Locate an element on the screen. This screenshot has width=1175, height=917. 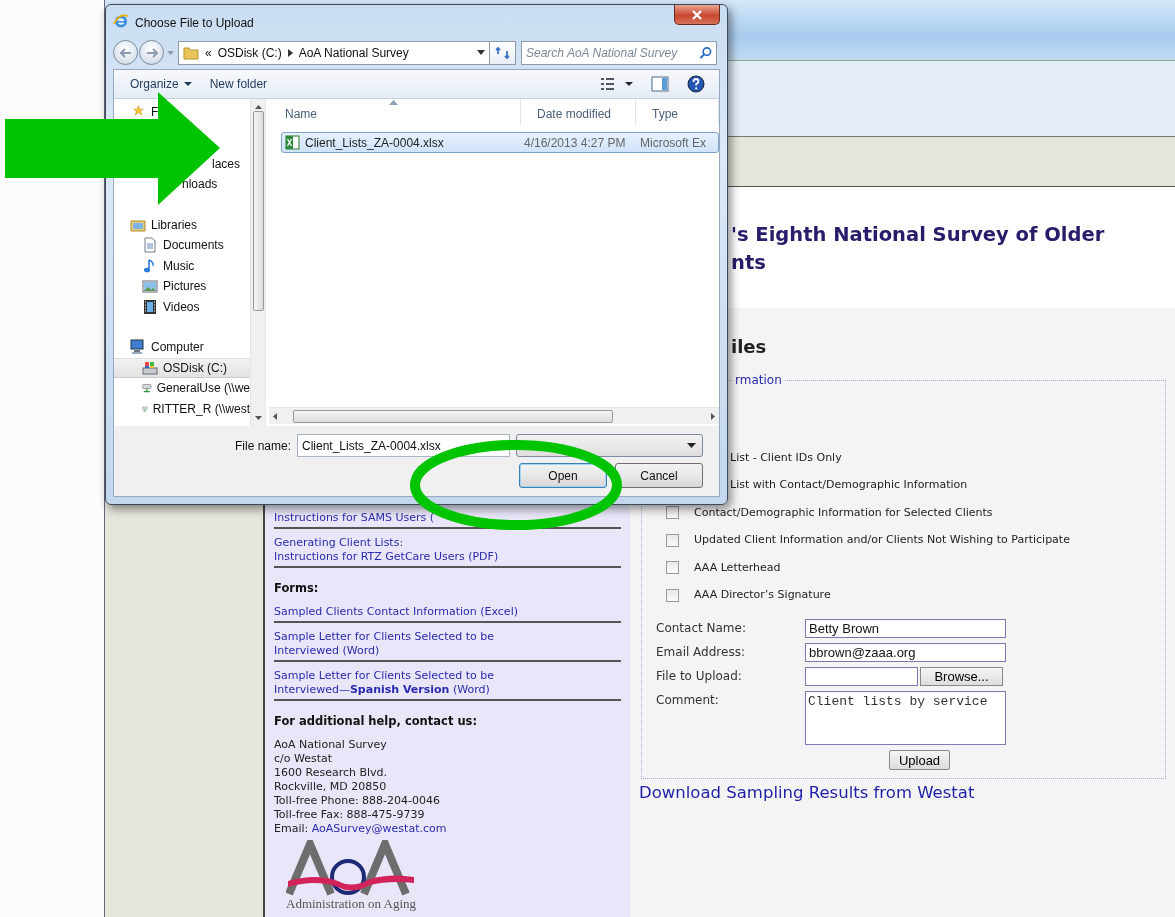
back-button is located at coordinates (125, 52).